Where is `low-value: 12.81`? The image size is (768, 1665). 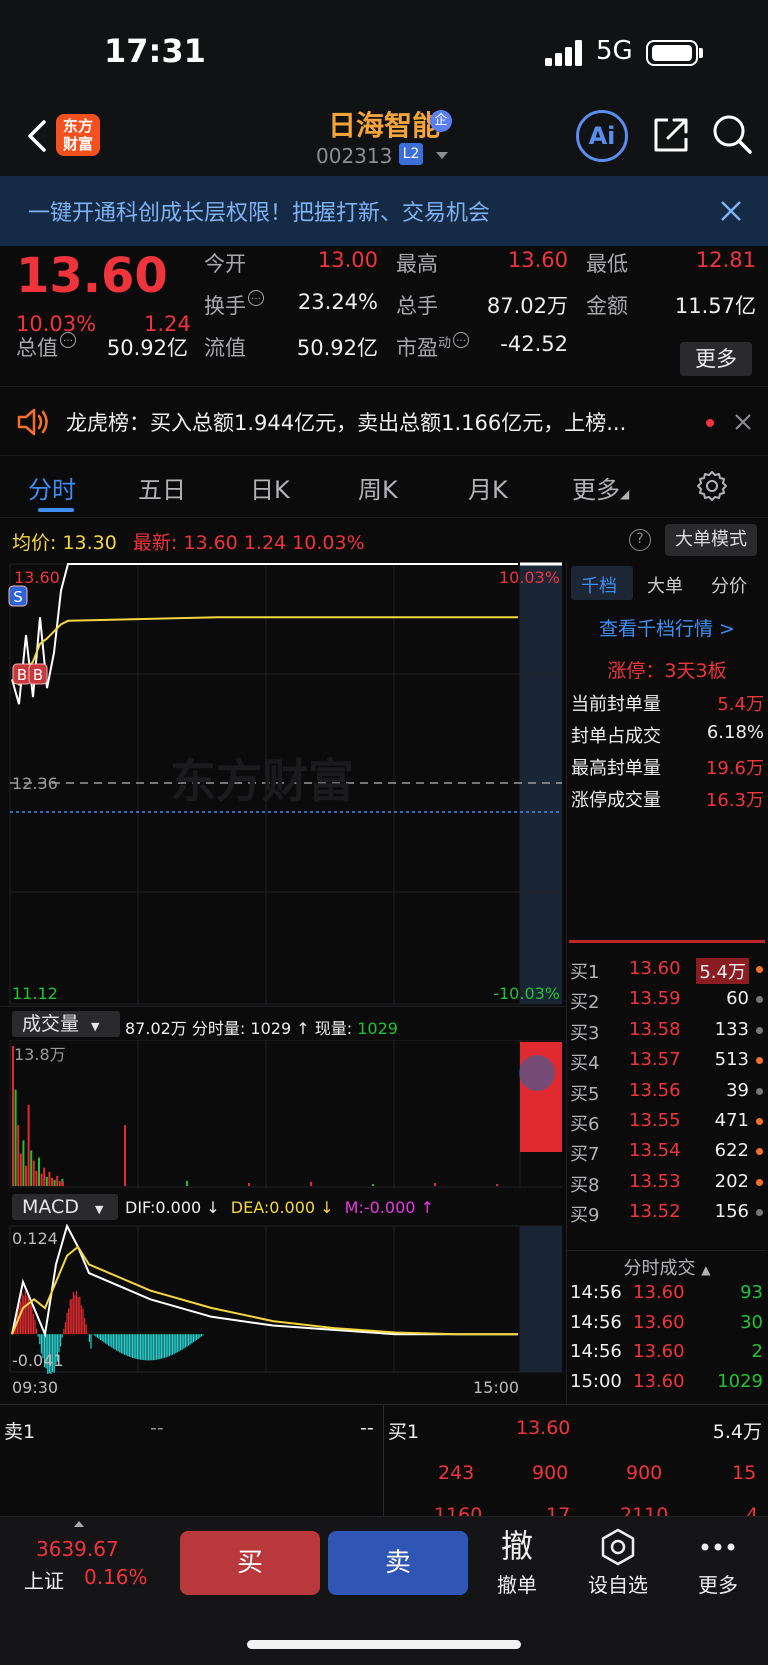 low-value: 12.81 is located at coordinates (725, 260).